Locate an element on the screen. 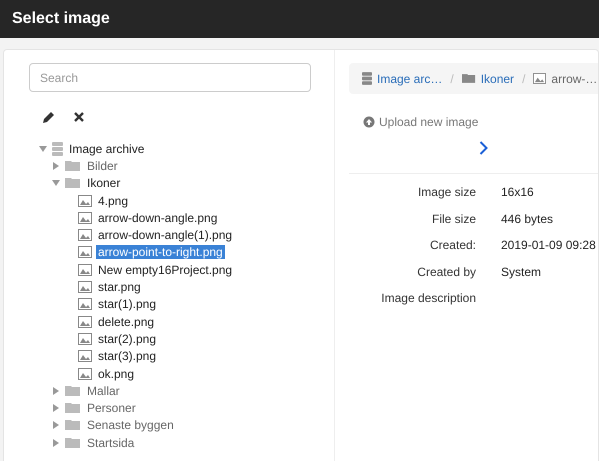 Image resolution: width=599 pixels, height=461 pixels. tree-item: Ikoner is located at coordinates (103, 183).